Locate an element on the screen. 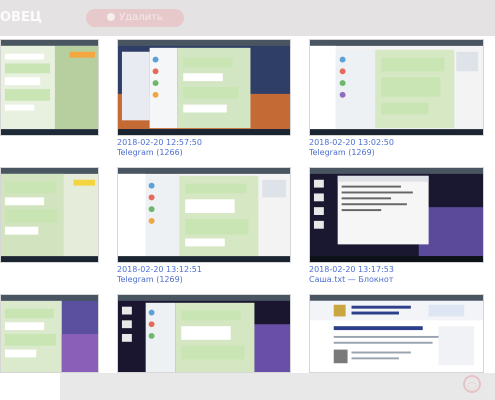 Image resolution: width=495 pixels, height=400 pixels. screenshot-date: 2018-02-20 13:02:50 is located at coordinates (351, 143).